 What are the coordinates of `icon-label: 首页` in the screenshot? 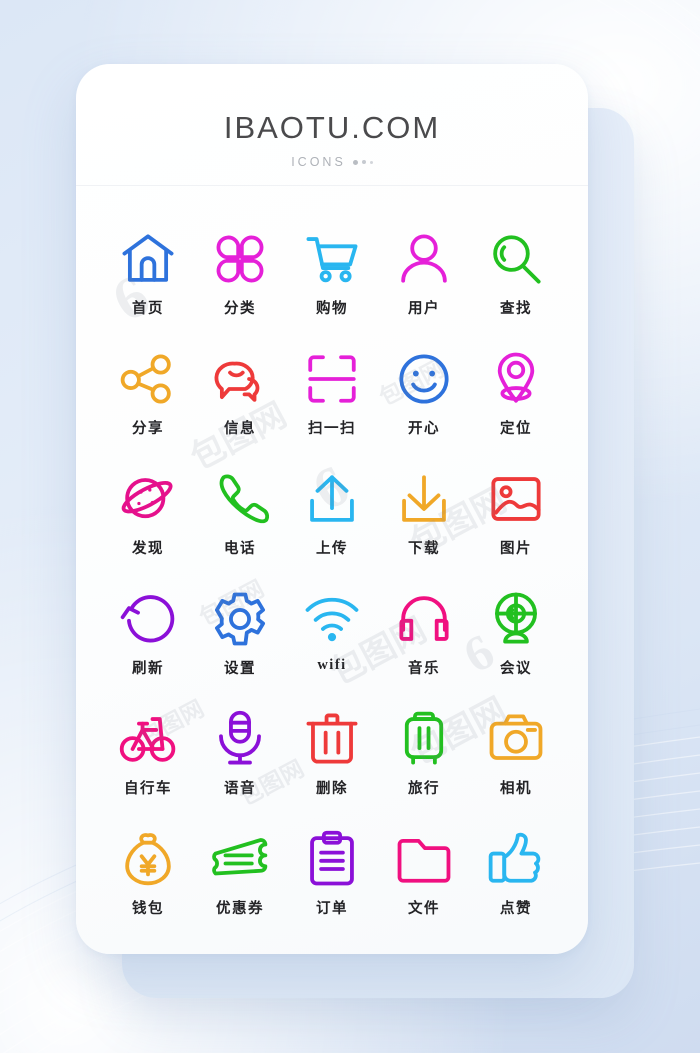 It's located at (148, 309).